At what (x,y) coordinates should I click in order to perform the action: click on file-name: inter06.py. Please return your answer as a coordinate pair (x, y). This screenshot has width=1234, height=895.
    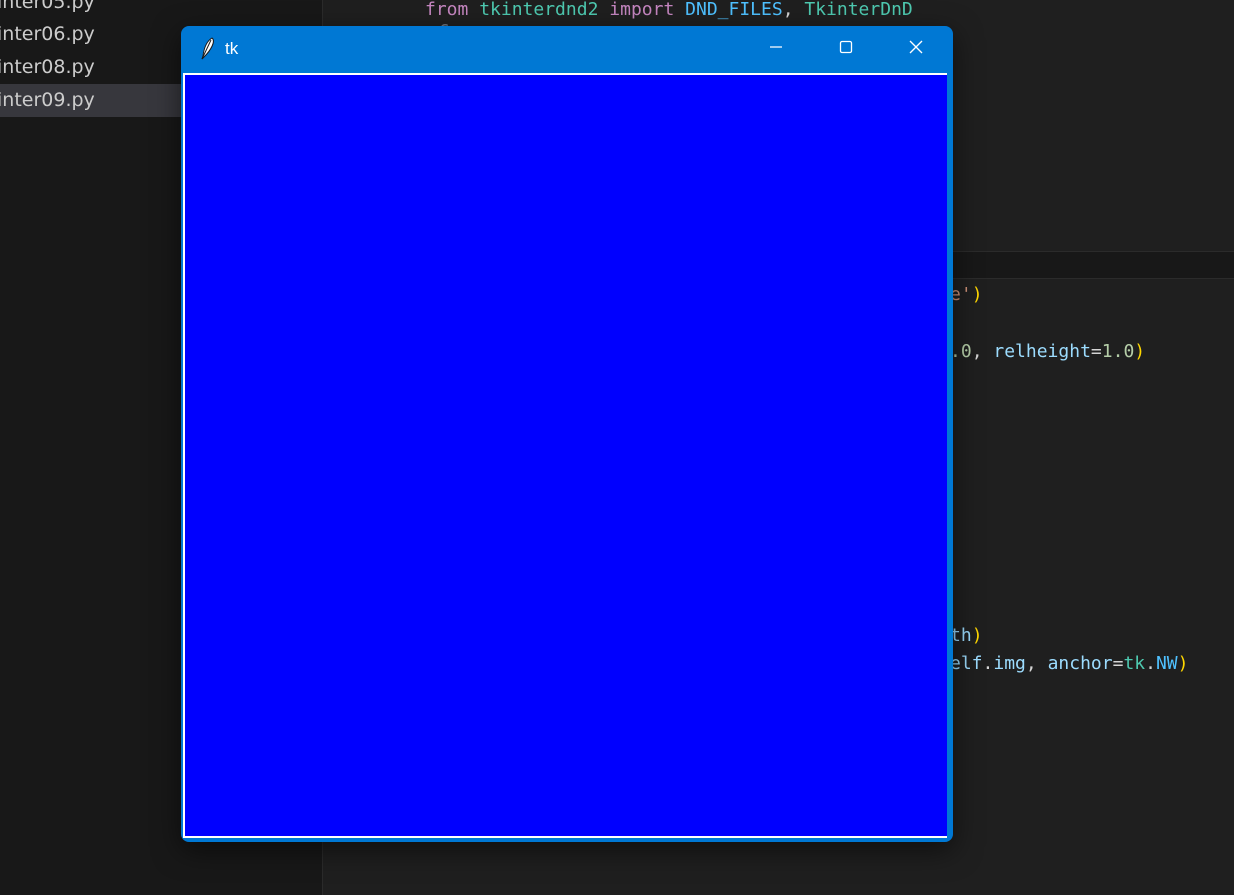
    Looking at the image, I should click on (47, 34).